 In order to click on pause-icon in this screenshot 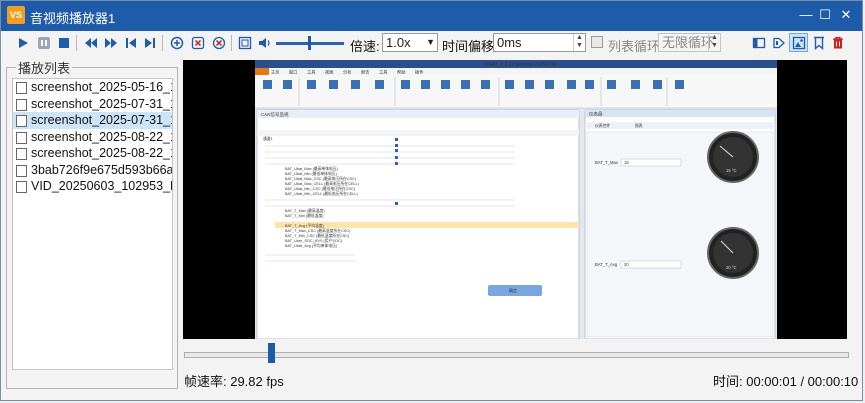, I will do `click(44, 43)`.